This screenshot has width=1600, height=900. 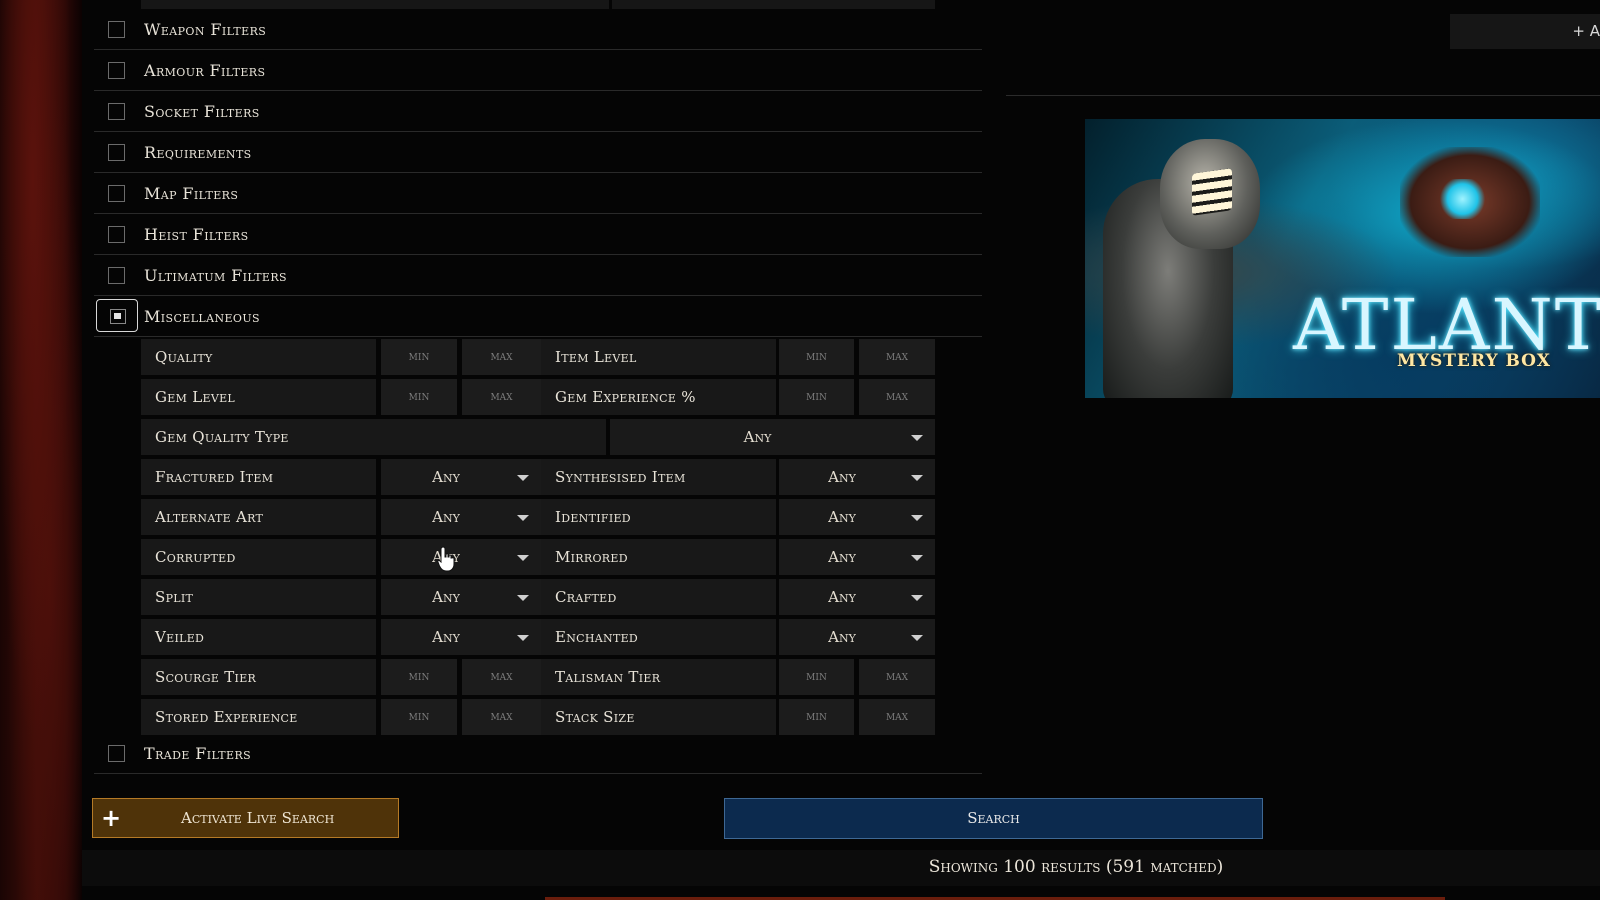 What do you see at coordinates (658, 397) in the screenshot?
I see `gem-experience-label: Gem Experience %` at bounding box center [658, 397].